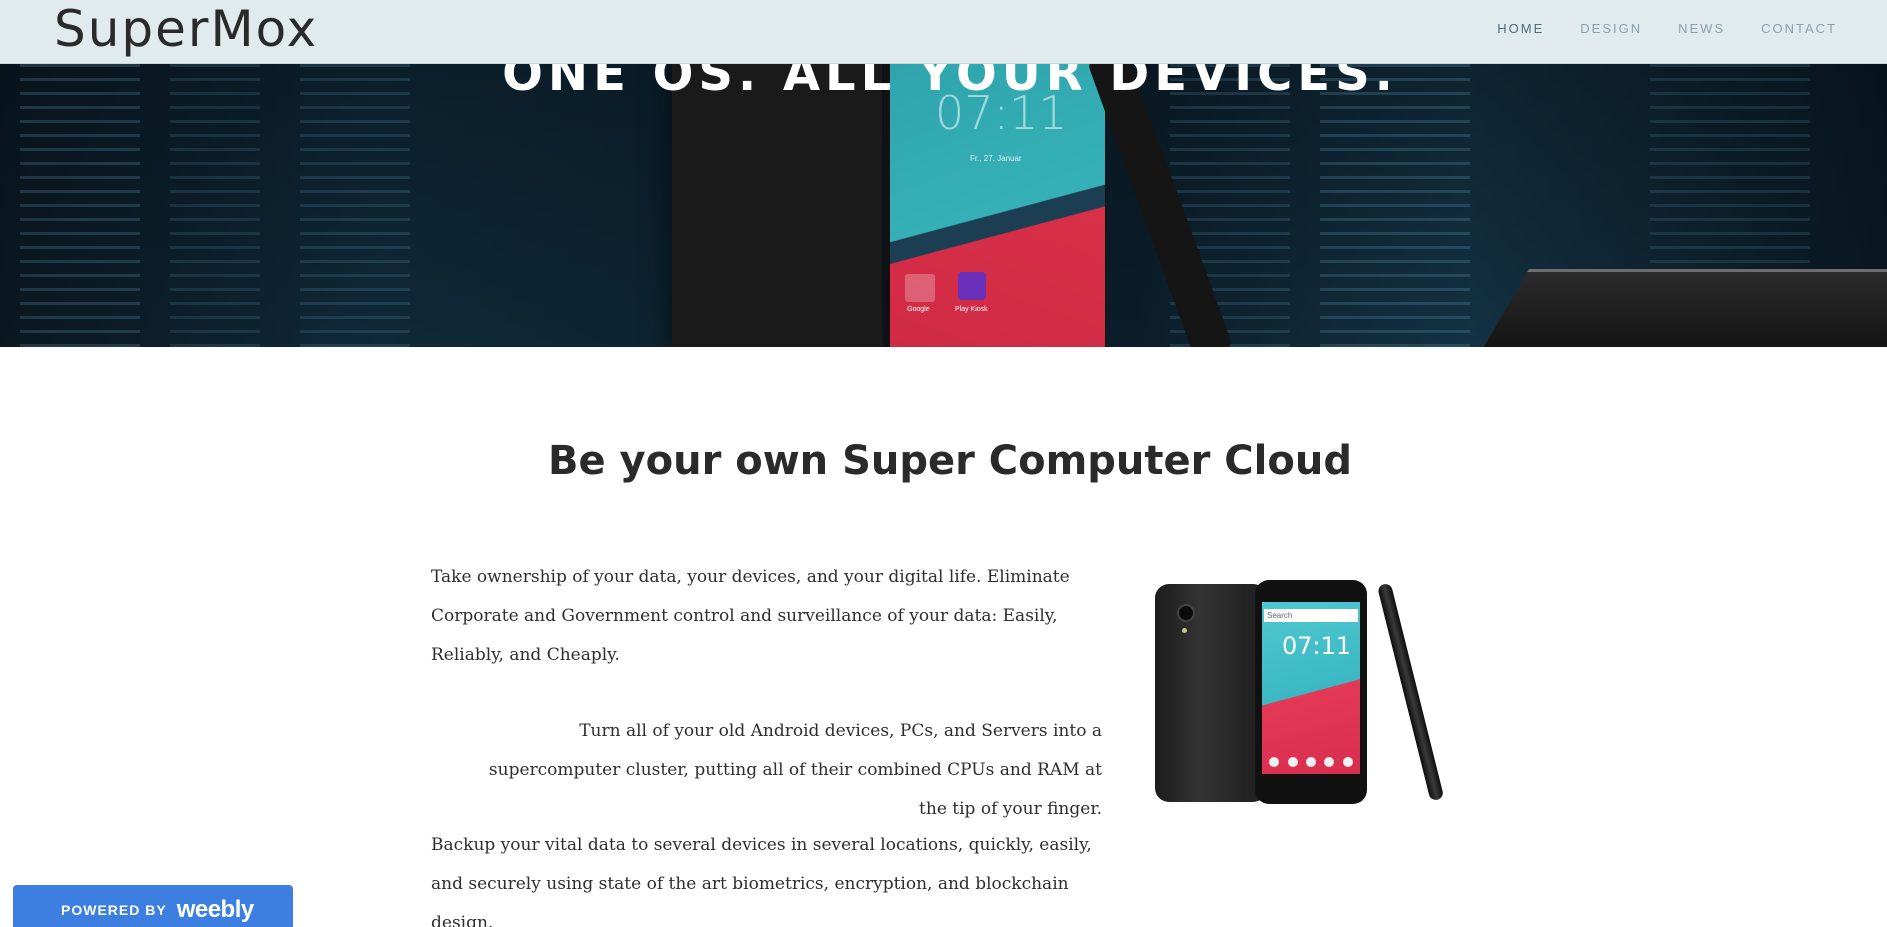 The image size is (1887, 927). I want to click on phone-screen, so click(1311, 688).